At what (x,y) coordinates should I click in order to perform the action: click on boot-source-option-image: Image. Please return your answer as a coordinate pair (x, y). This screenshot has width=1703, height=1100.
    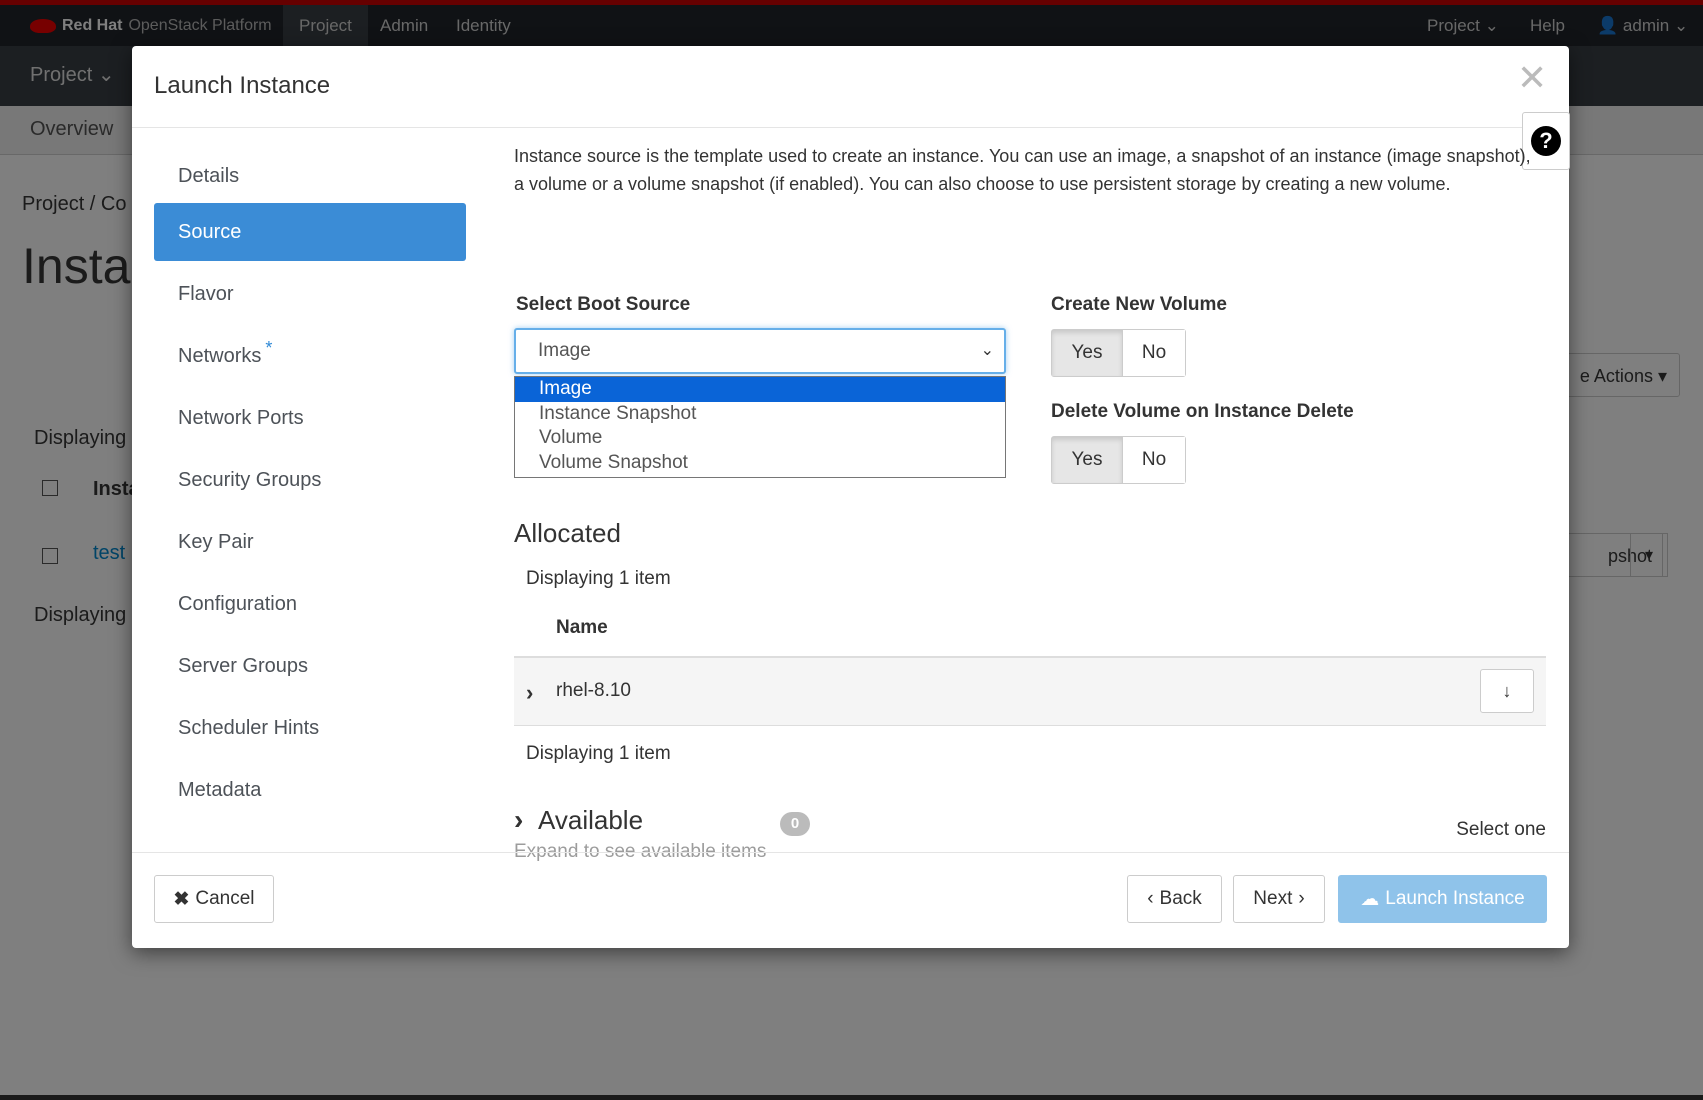
    Looking at the image, I should click on (760, 389).